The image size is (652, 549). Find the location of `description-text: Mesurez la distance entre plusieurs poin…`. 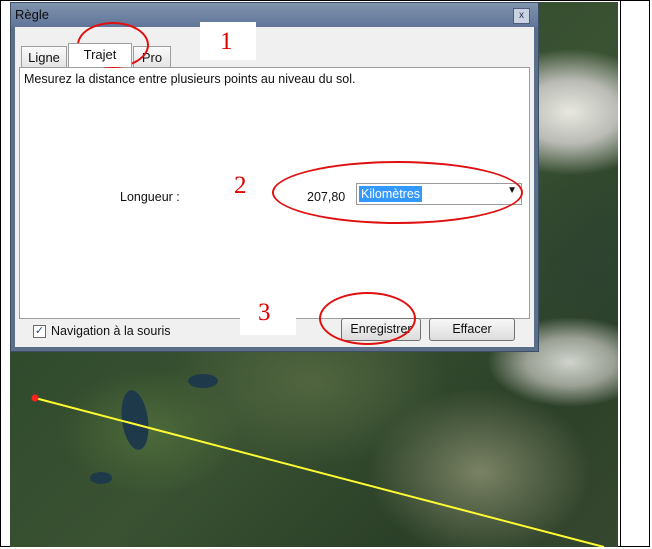

description-text: Mesurez la distance entre plusieurs poin… is located at coordinates (190, 79).